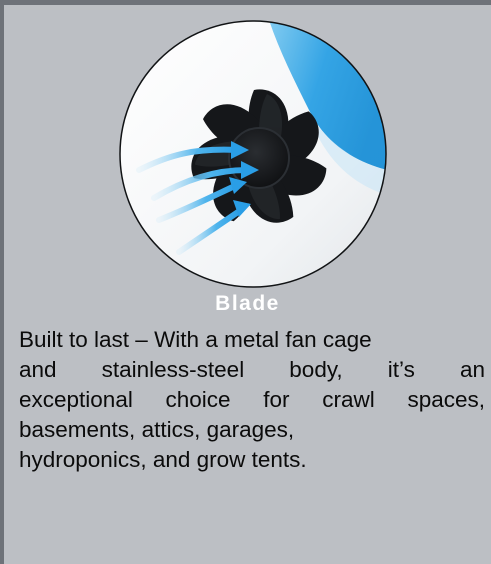  What do you see at coordinates (195, 339) in the screenshot?
I see `description-line: Built to last – With a metal fan cage` at bounding box center [195, 339].